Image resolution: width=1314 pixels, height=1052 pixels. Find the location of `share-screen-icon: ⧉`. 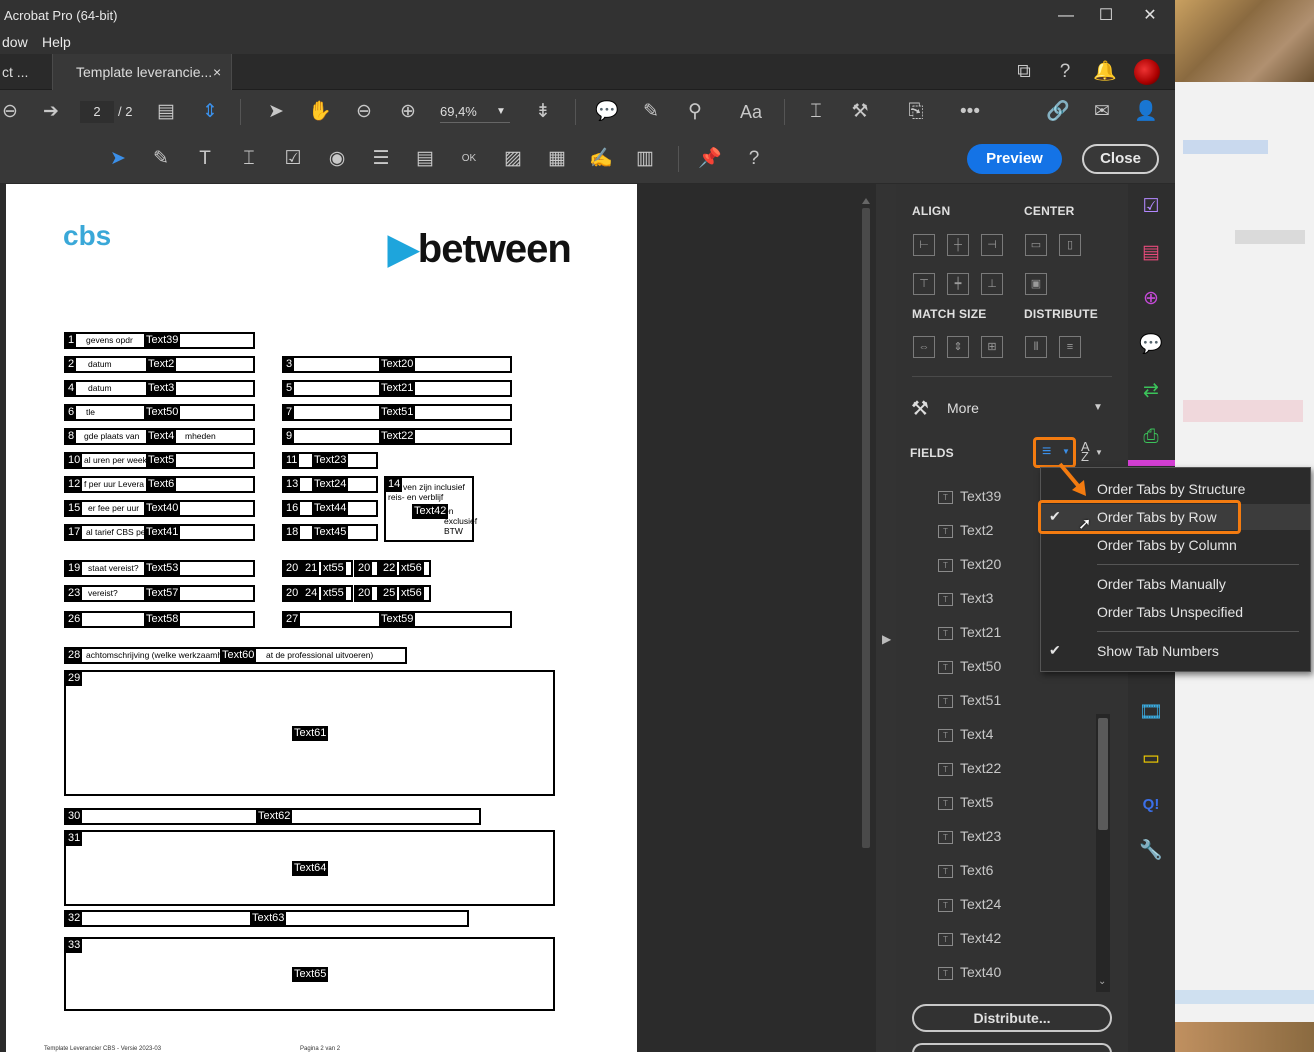

share-screen-icon: ⧉ is located at coordinates (1024, 72).